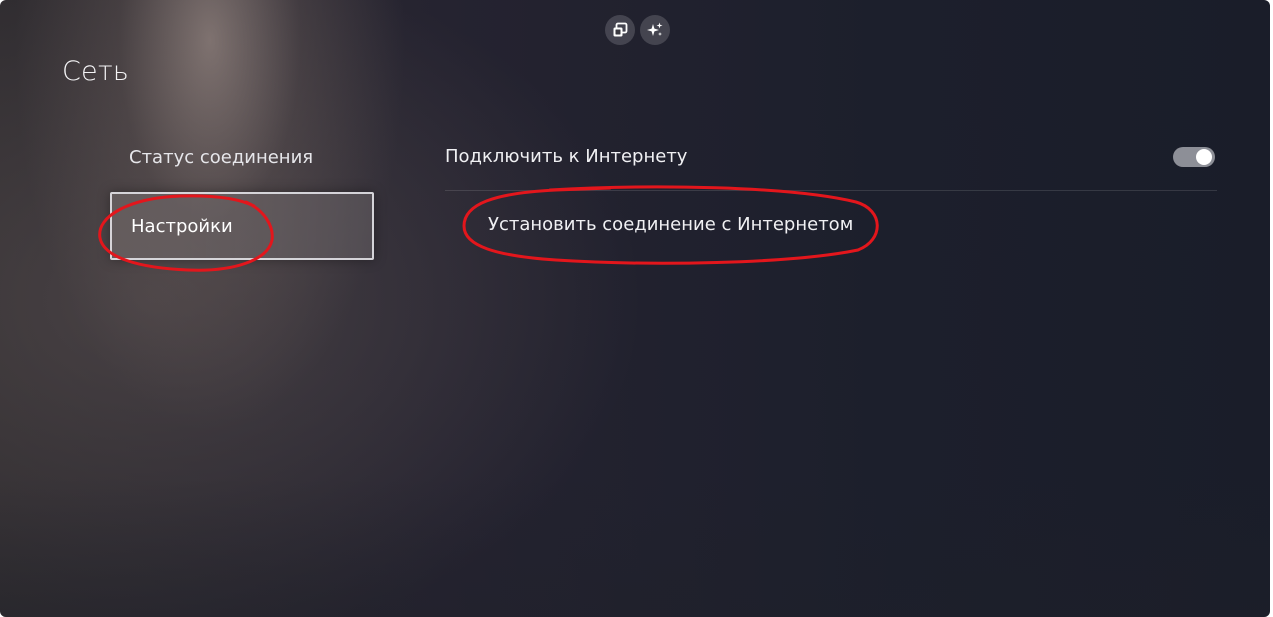 Image resolution: width=1273 pixels, height=617 pixels. I want to click on connect-internet-label: Подключить к Интернету, so click(566, 156).